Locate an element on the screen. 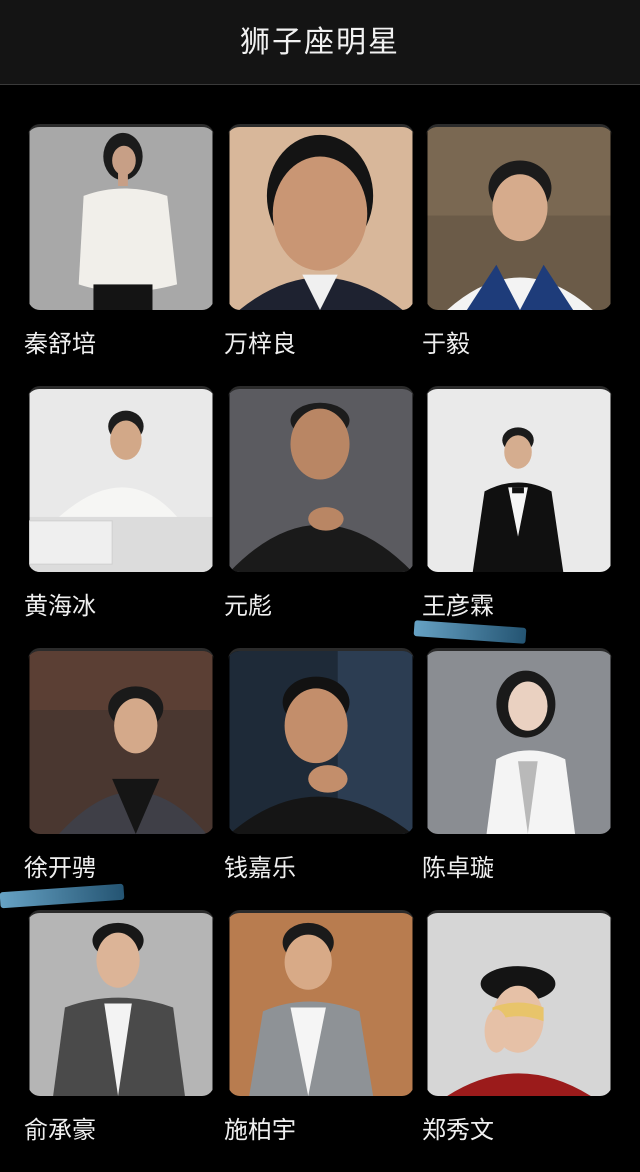  star-name: 徐开骋 is located at coordinates (60, 868).